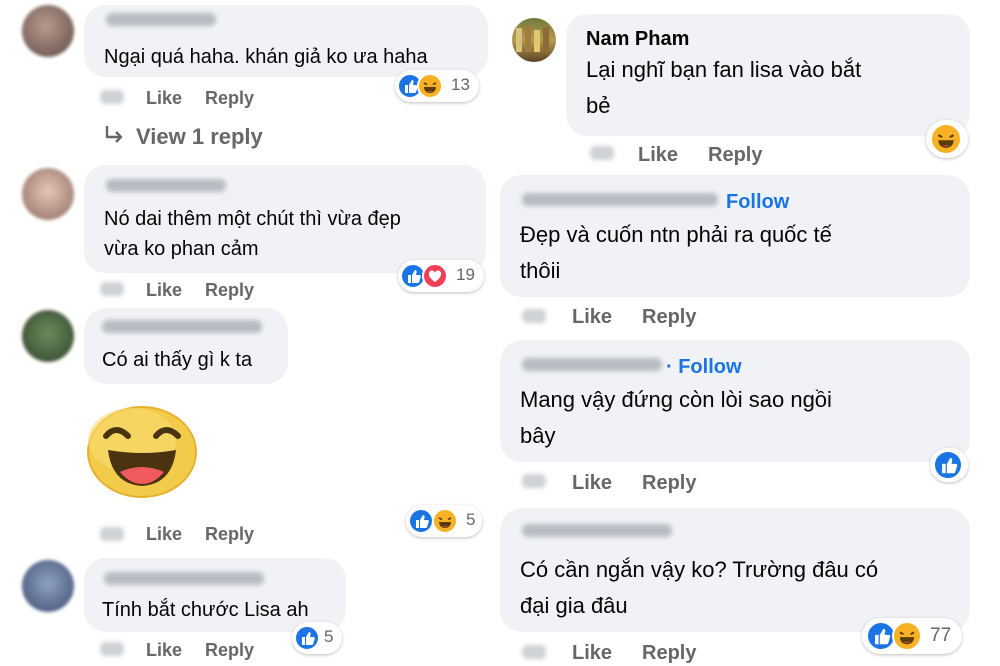 The height and width of the screenshot is (666, 1000). I want to click on view-replies-link: View 1 reply, so click(199, 137).